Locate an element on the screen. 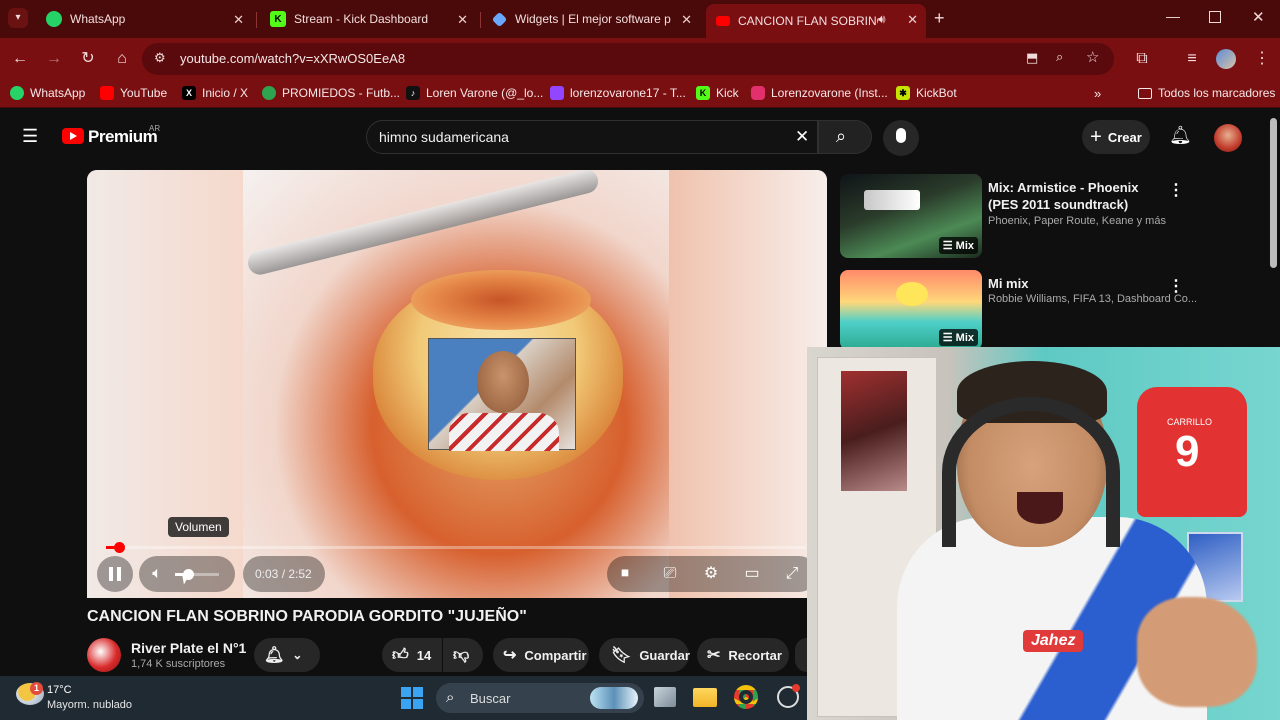 Image resolution: width=1280 pixels, height=720 pixels. save-label: Guardar is located at coordinates (664, 655).